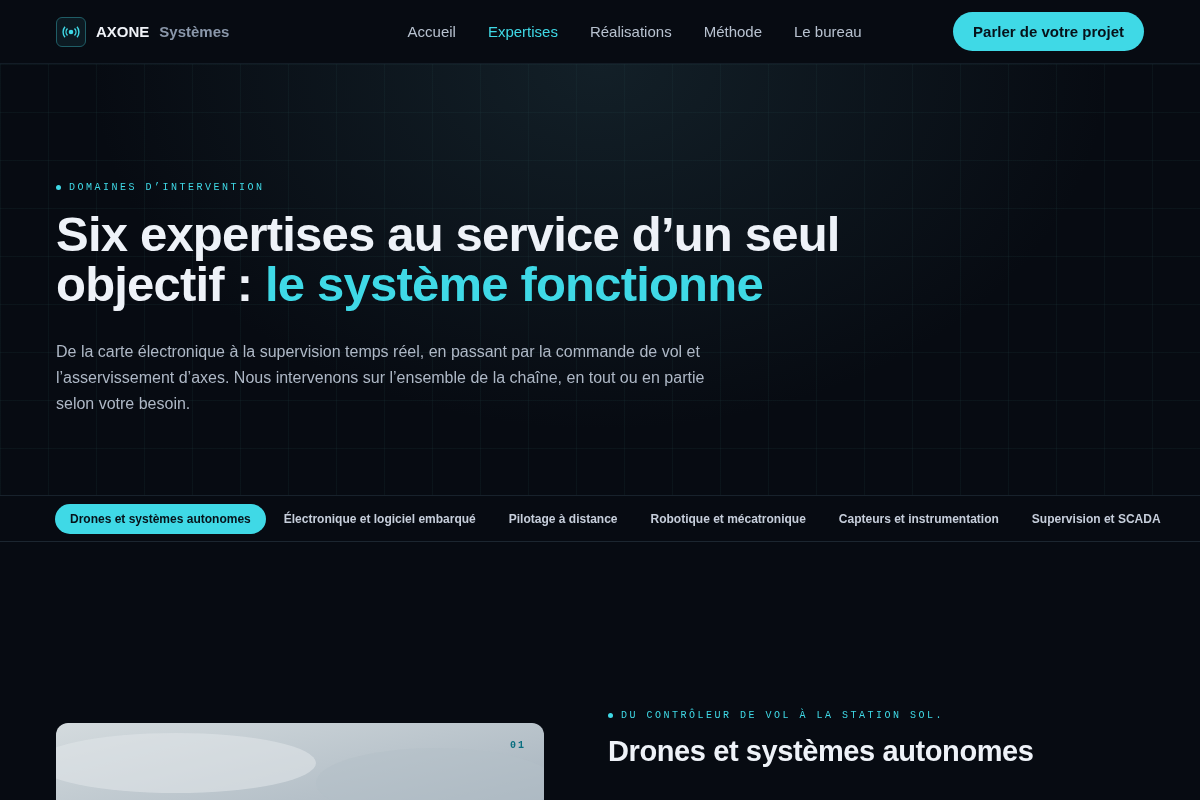 The height and width of the screenshot is (800, 1200). What do you see at coordinates (732, 31) in the screenshot?
I see `nav-link: Méthode` at bounding box center [732, 31].